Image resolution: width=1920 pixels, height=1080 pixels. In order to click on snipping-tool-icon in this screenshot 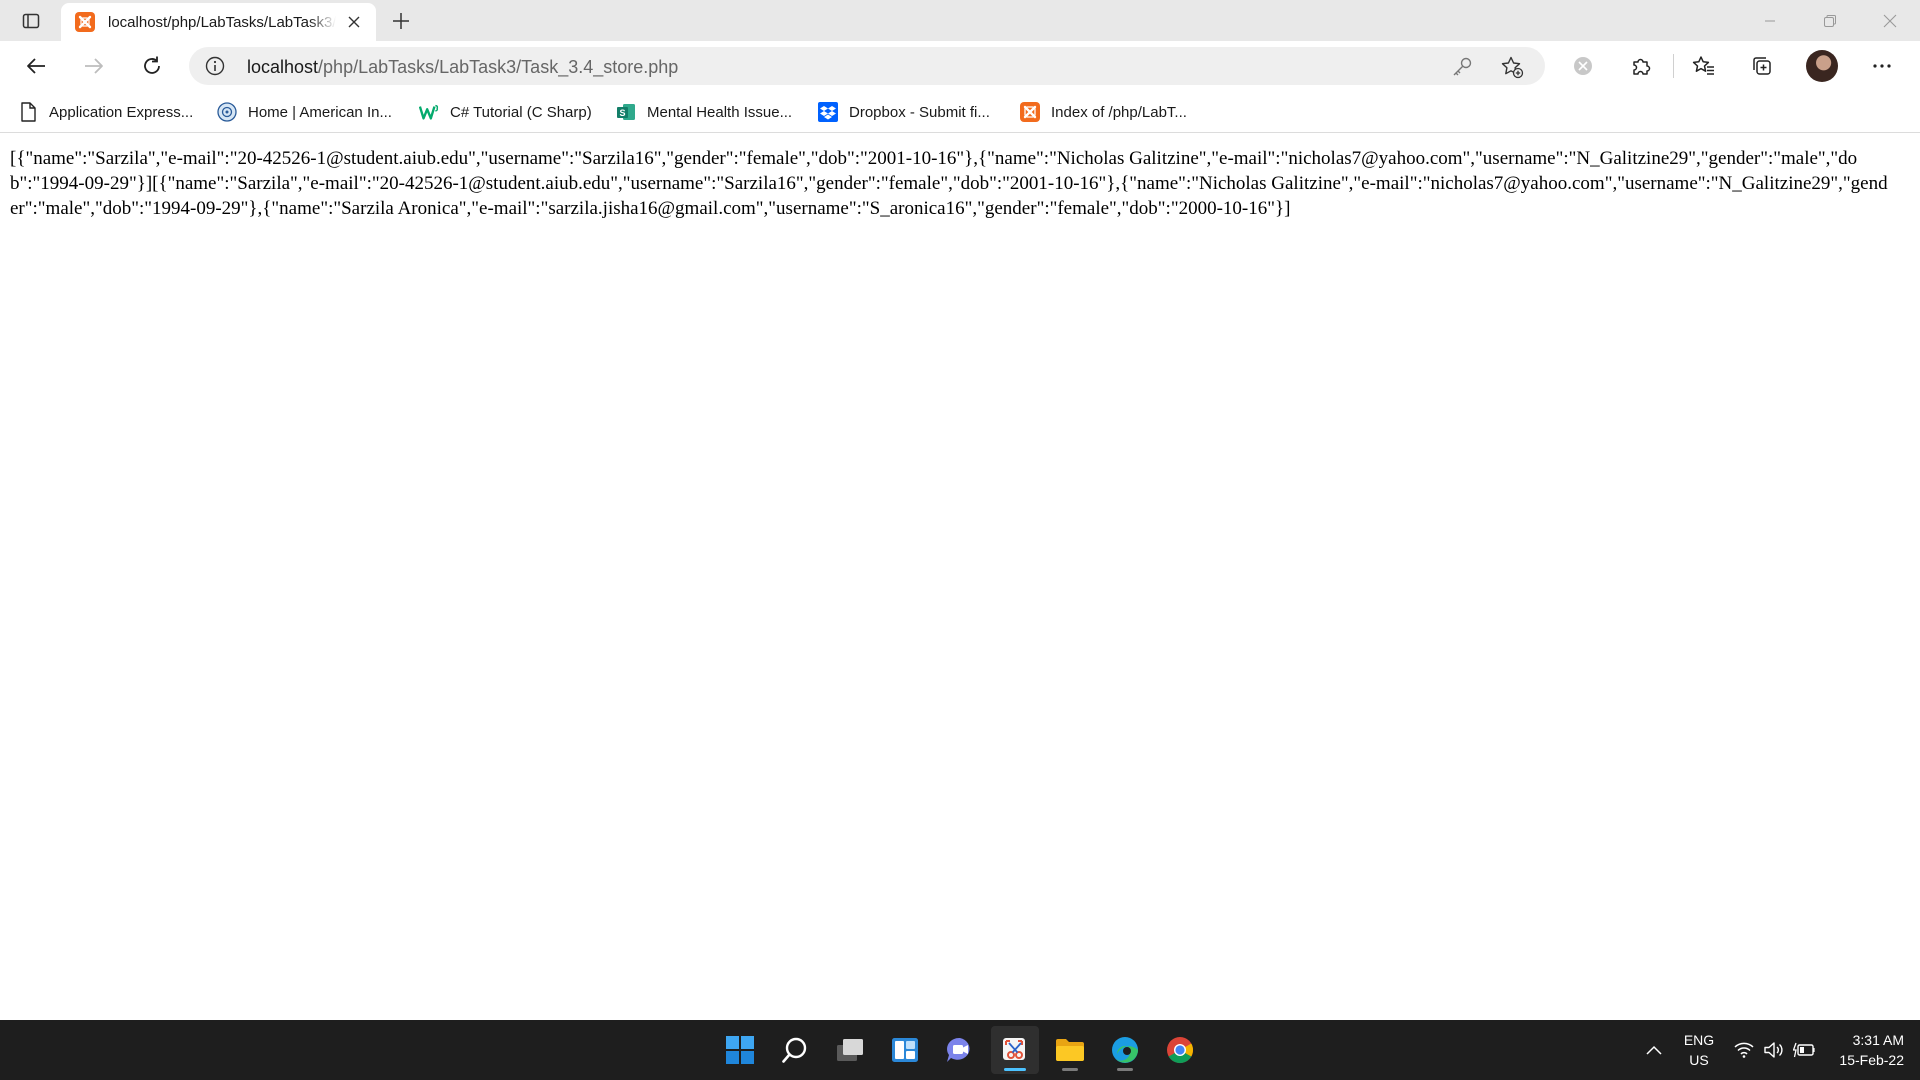, I will do `click(1014, 1049)`.